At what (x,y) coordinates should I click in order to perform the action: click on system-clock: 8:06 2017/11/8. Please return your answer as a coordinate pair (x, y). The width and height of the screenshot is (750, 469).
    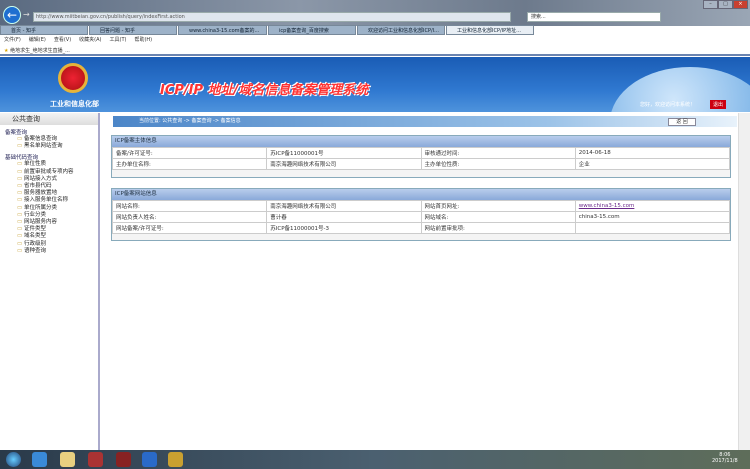
    Looking at the image, I should click on (725, 458).